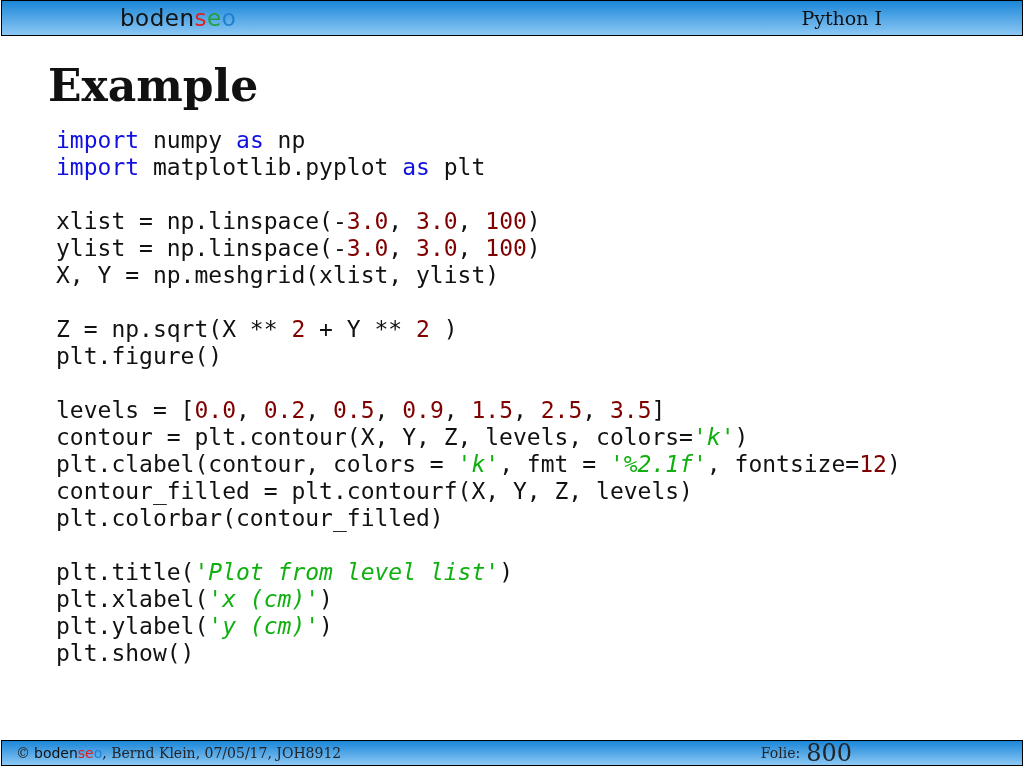 The width and height of the screenshot is (1024, 768). I want to click on code-line: contour_filled = plt.contourf(X, Y, Z, levels), so click(375, 491).